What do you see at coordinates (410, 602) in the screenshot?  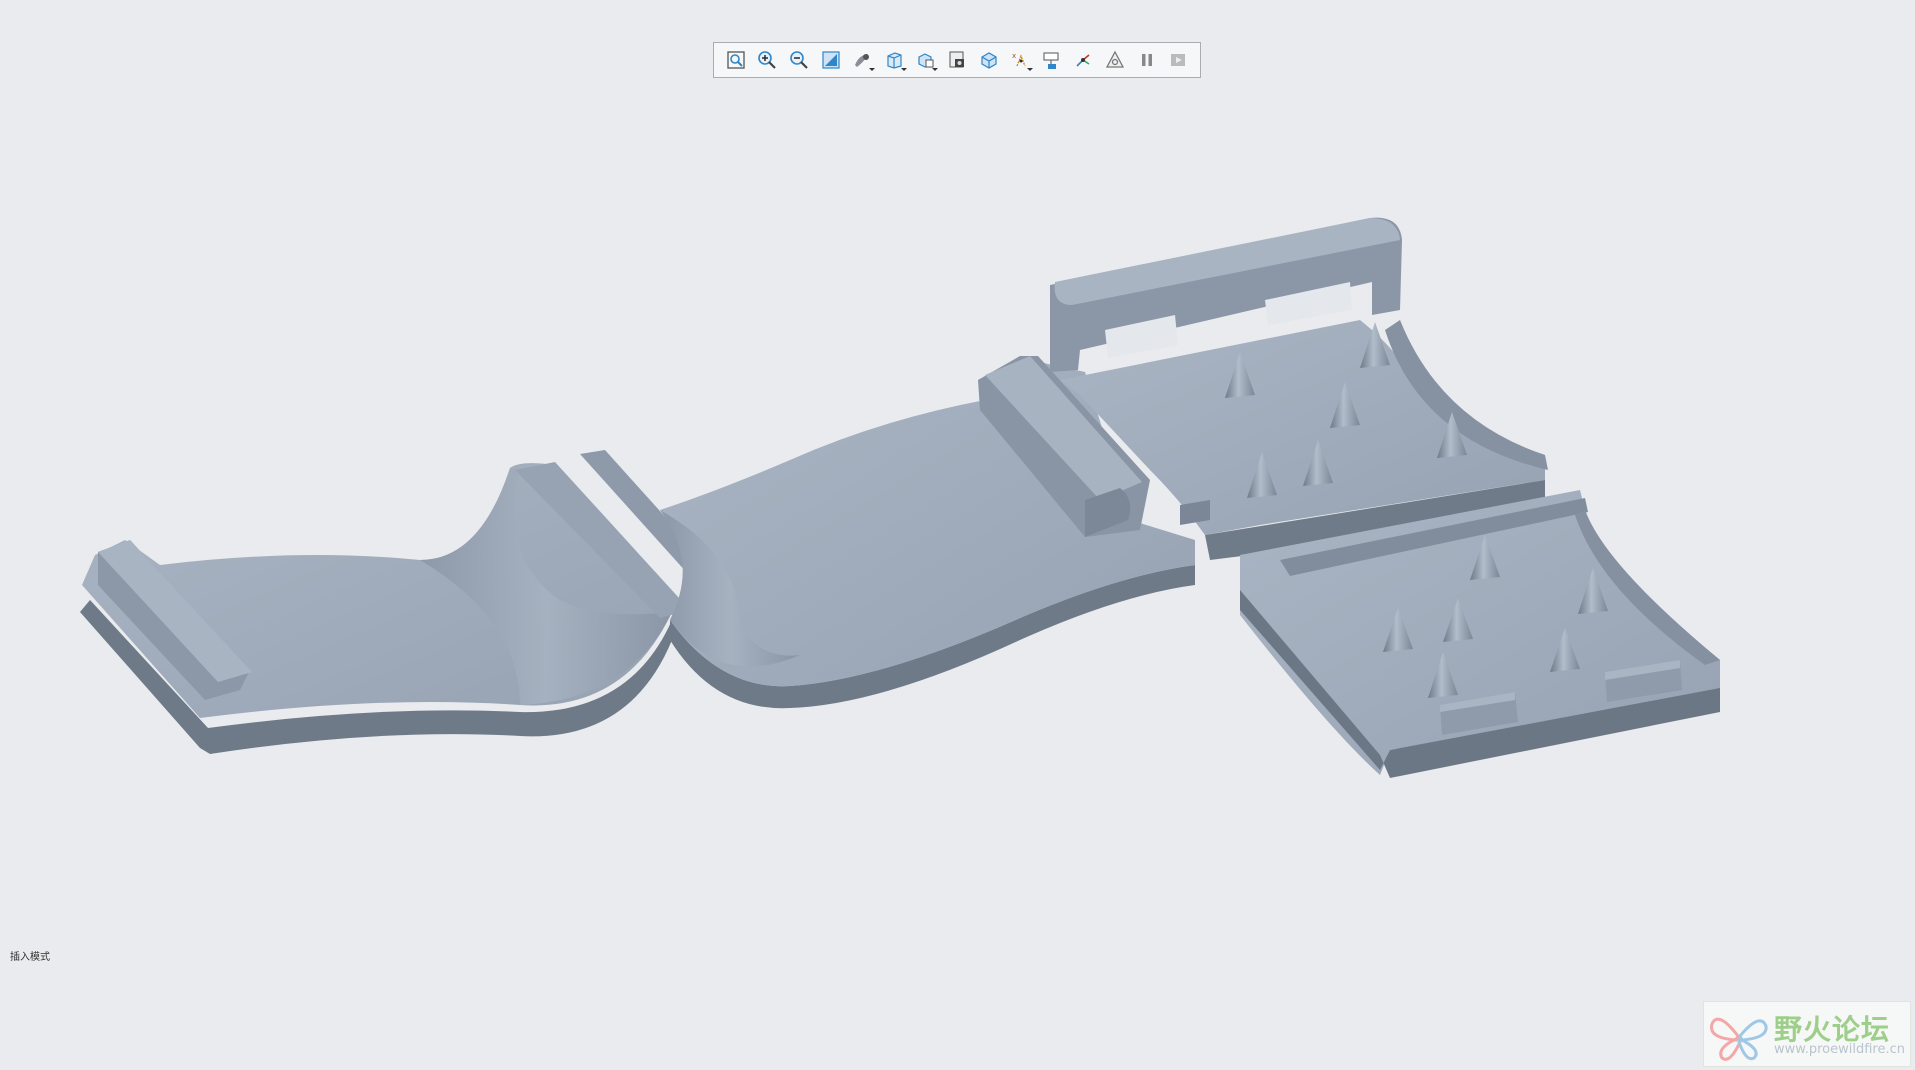 I see `left-tray` at bounding box center [410, 602].